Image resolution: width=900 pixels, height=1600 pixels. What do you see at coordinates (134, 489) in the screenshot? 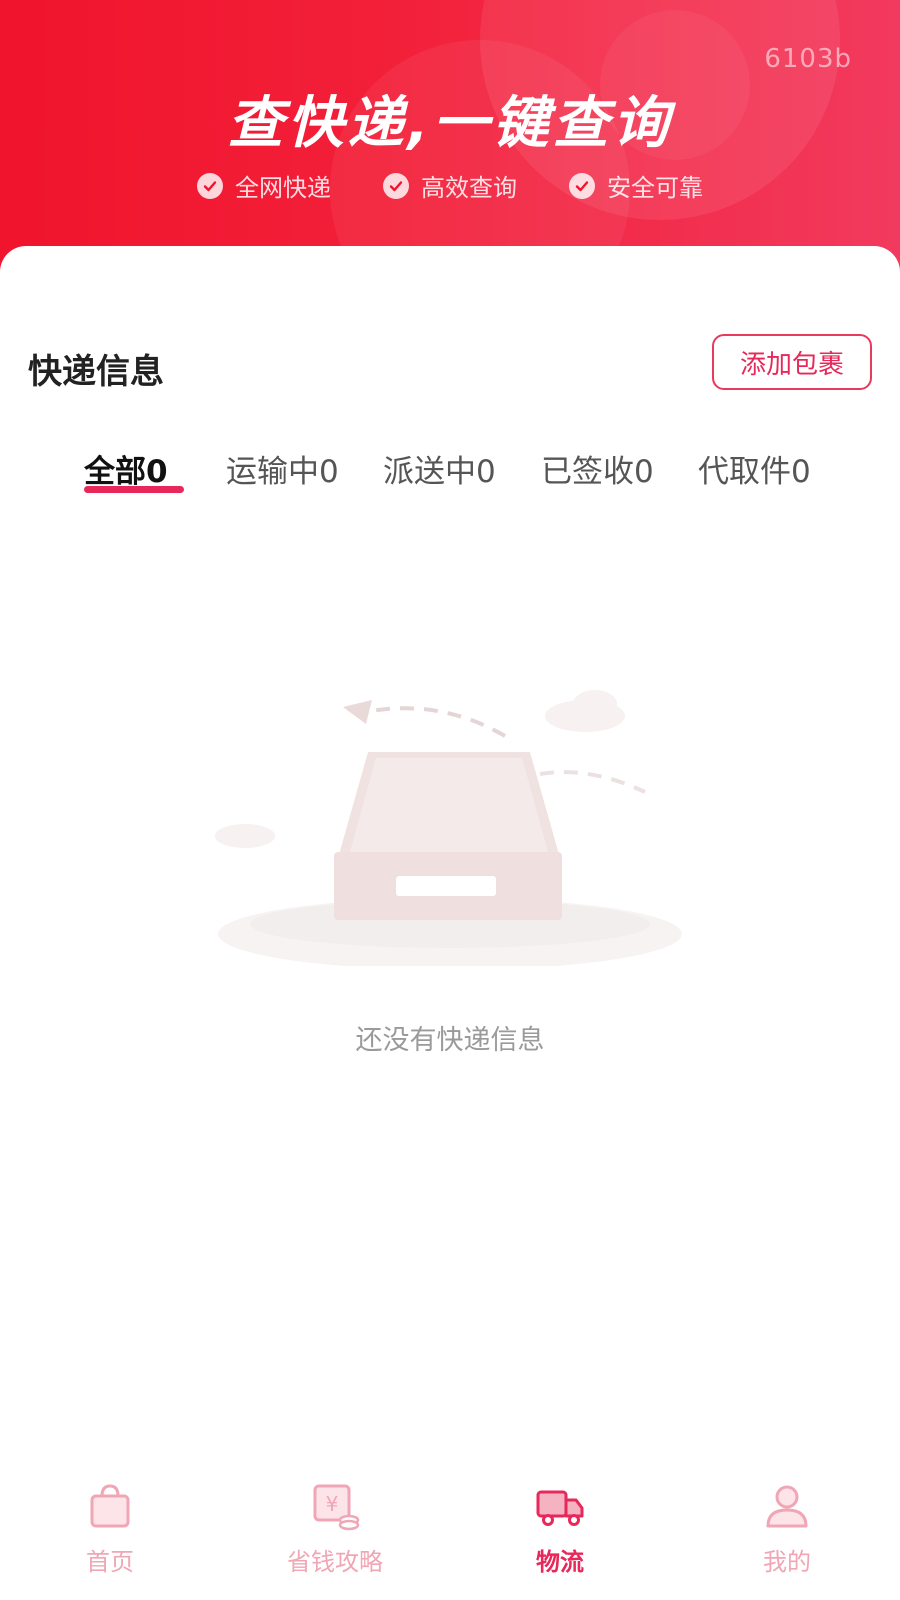
I see `active-tab-indicator` at bounding box center [134, 489].